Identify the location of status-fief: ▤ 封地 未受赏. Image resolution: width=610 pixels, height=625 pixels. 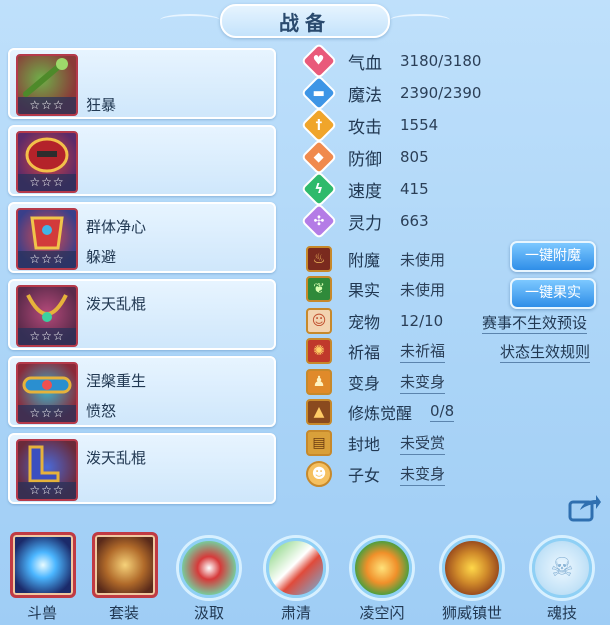
(376, 443).